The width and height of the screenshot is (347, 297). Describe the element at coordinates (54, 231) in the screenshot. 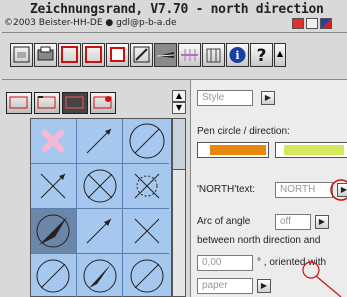

I see `north-style-selected-filled` at that location.